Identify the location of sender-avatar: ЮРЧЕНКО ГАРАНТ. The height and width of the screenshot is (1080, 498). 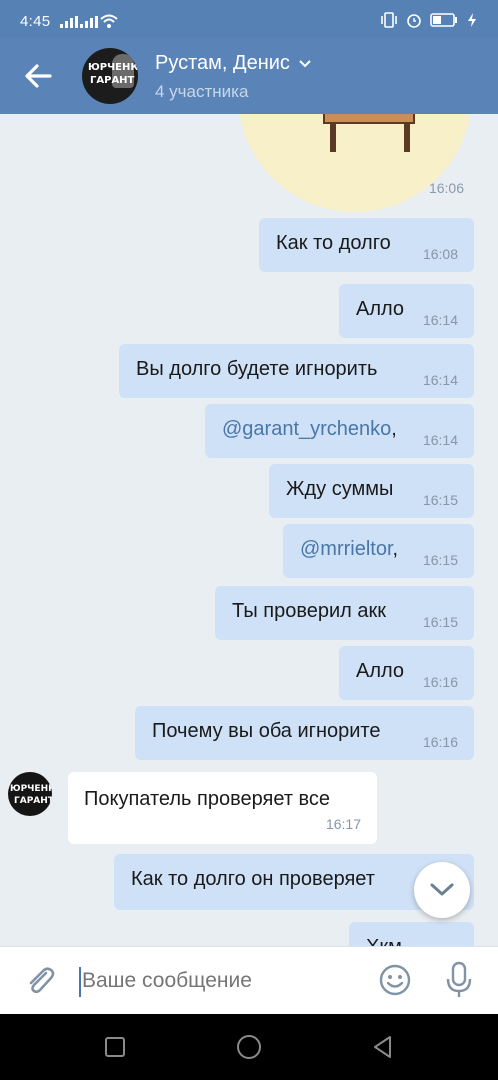
(30, 794).